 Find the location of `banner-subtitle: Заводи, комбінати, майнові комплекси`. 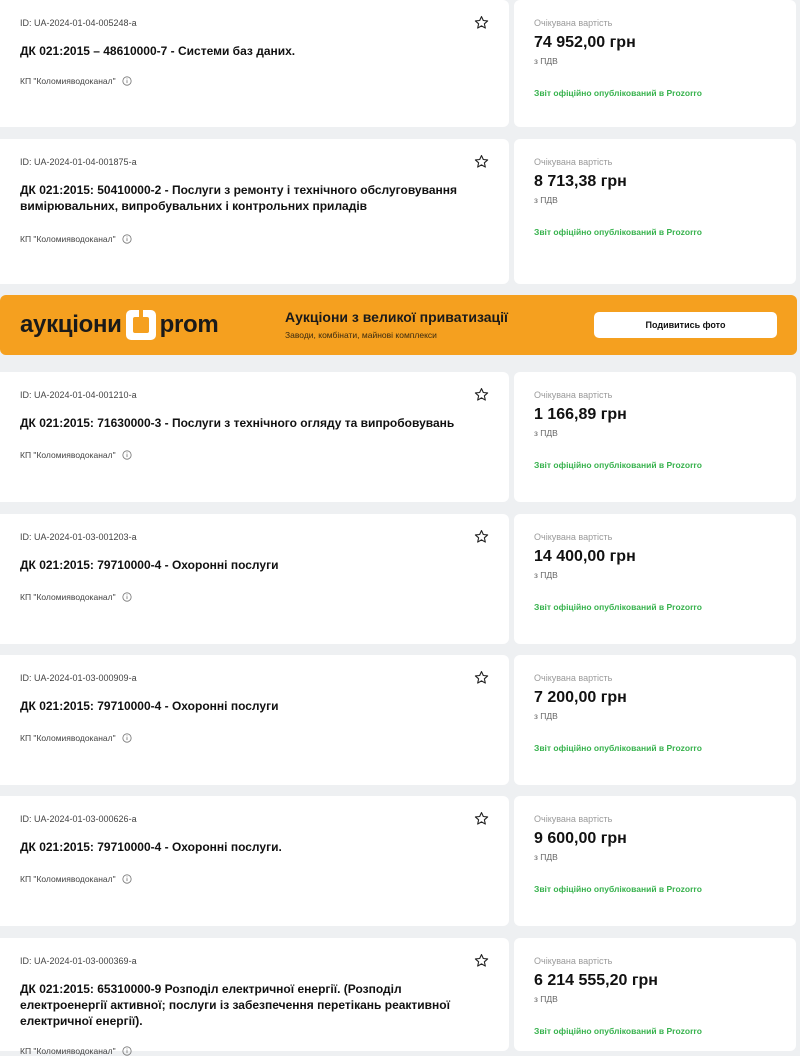

banner-subtitle: Заводи, комбінати, майнові комплекси is located at coordinates (361, 335).